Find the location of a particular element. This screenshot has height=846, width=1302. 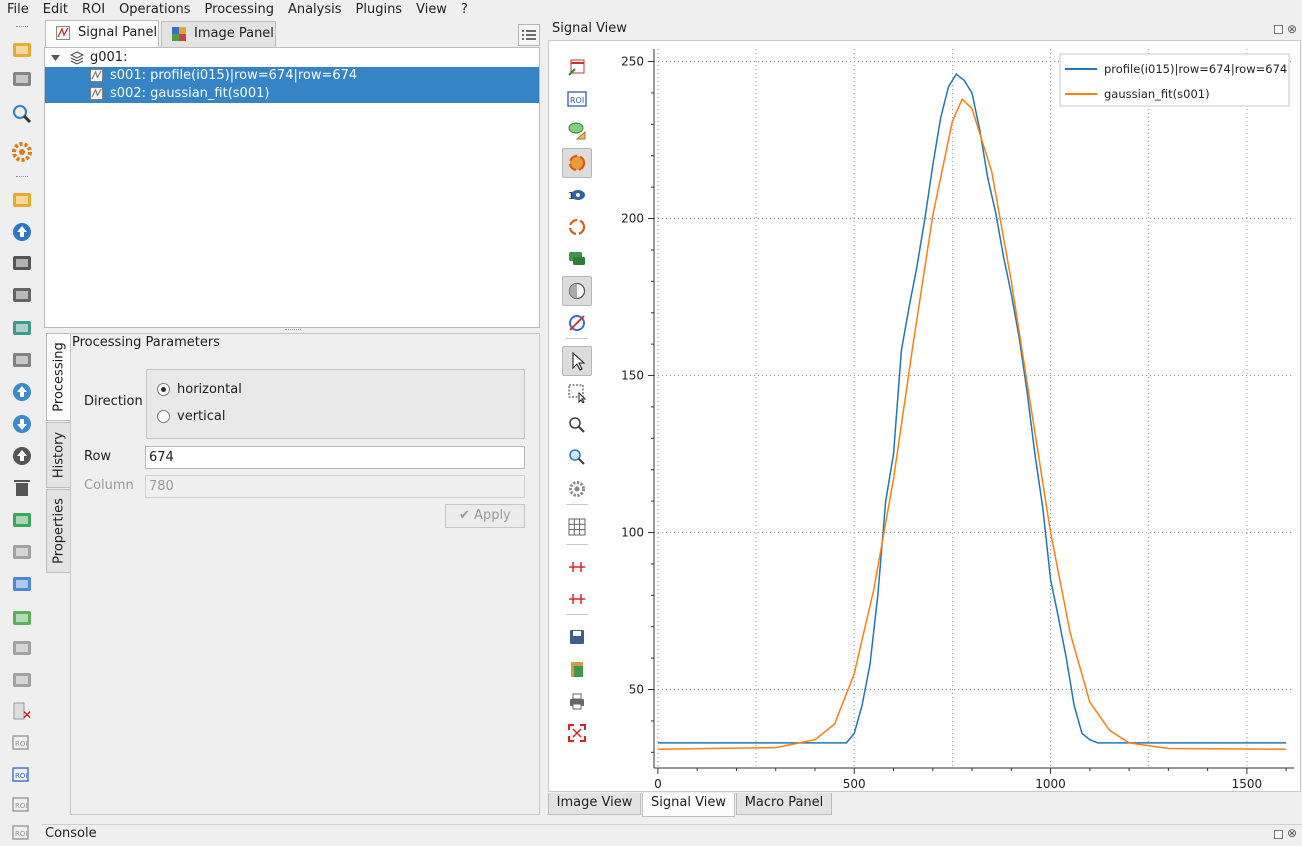

tab-processing: Processing is located at coordinates (58, 377).